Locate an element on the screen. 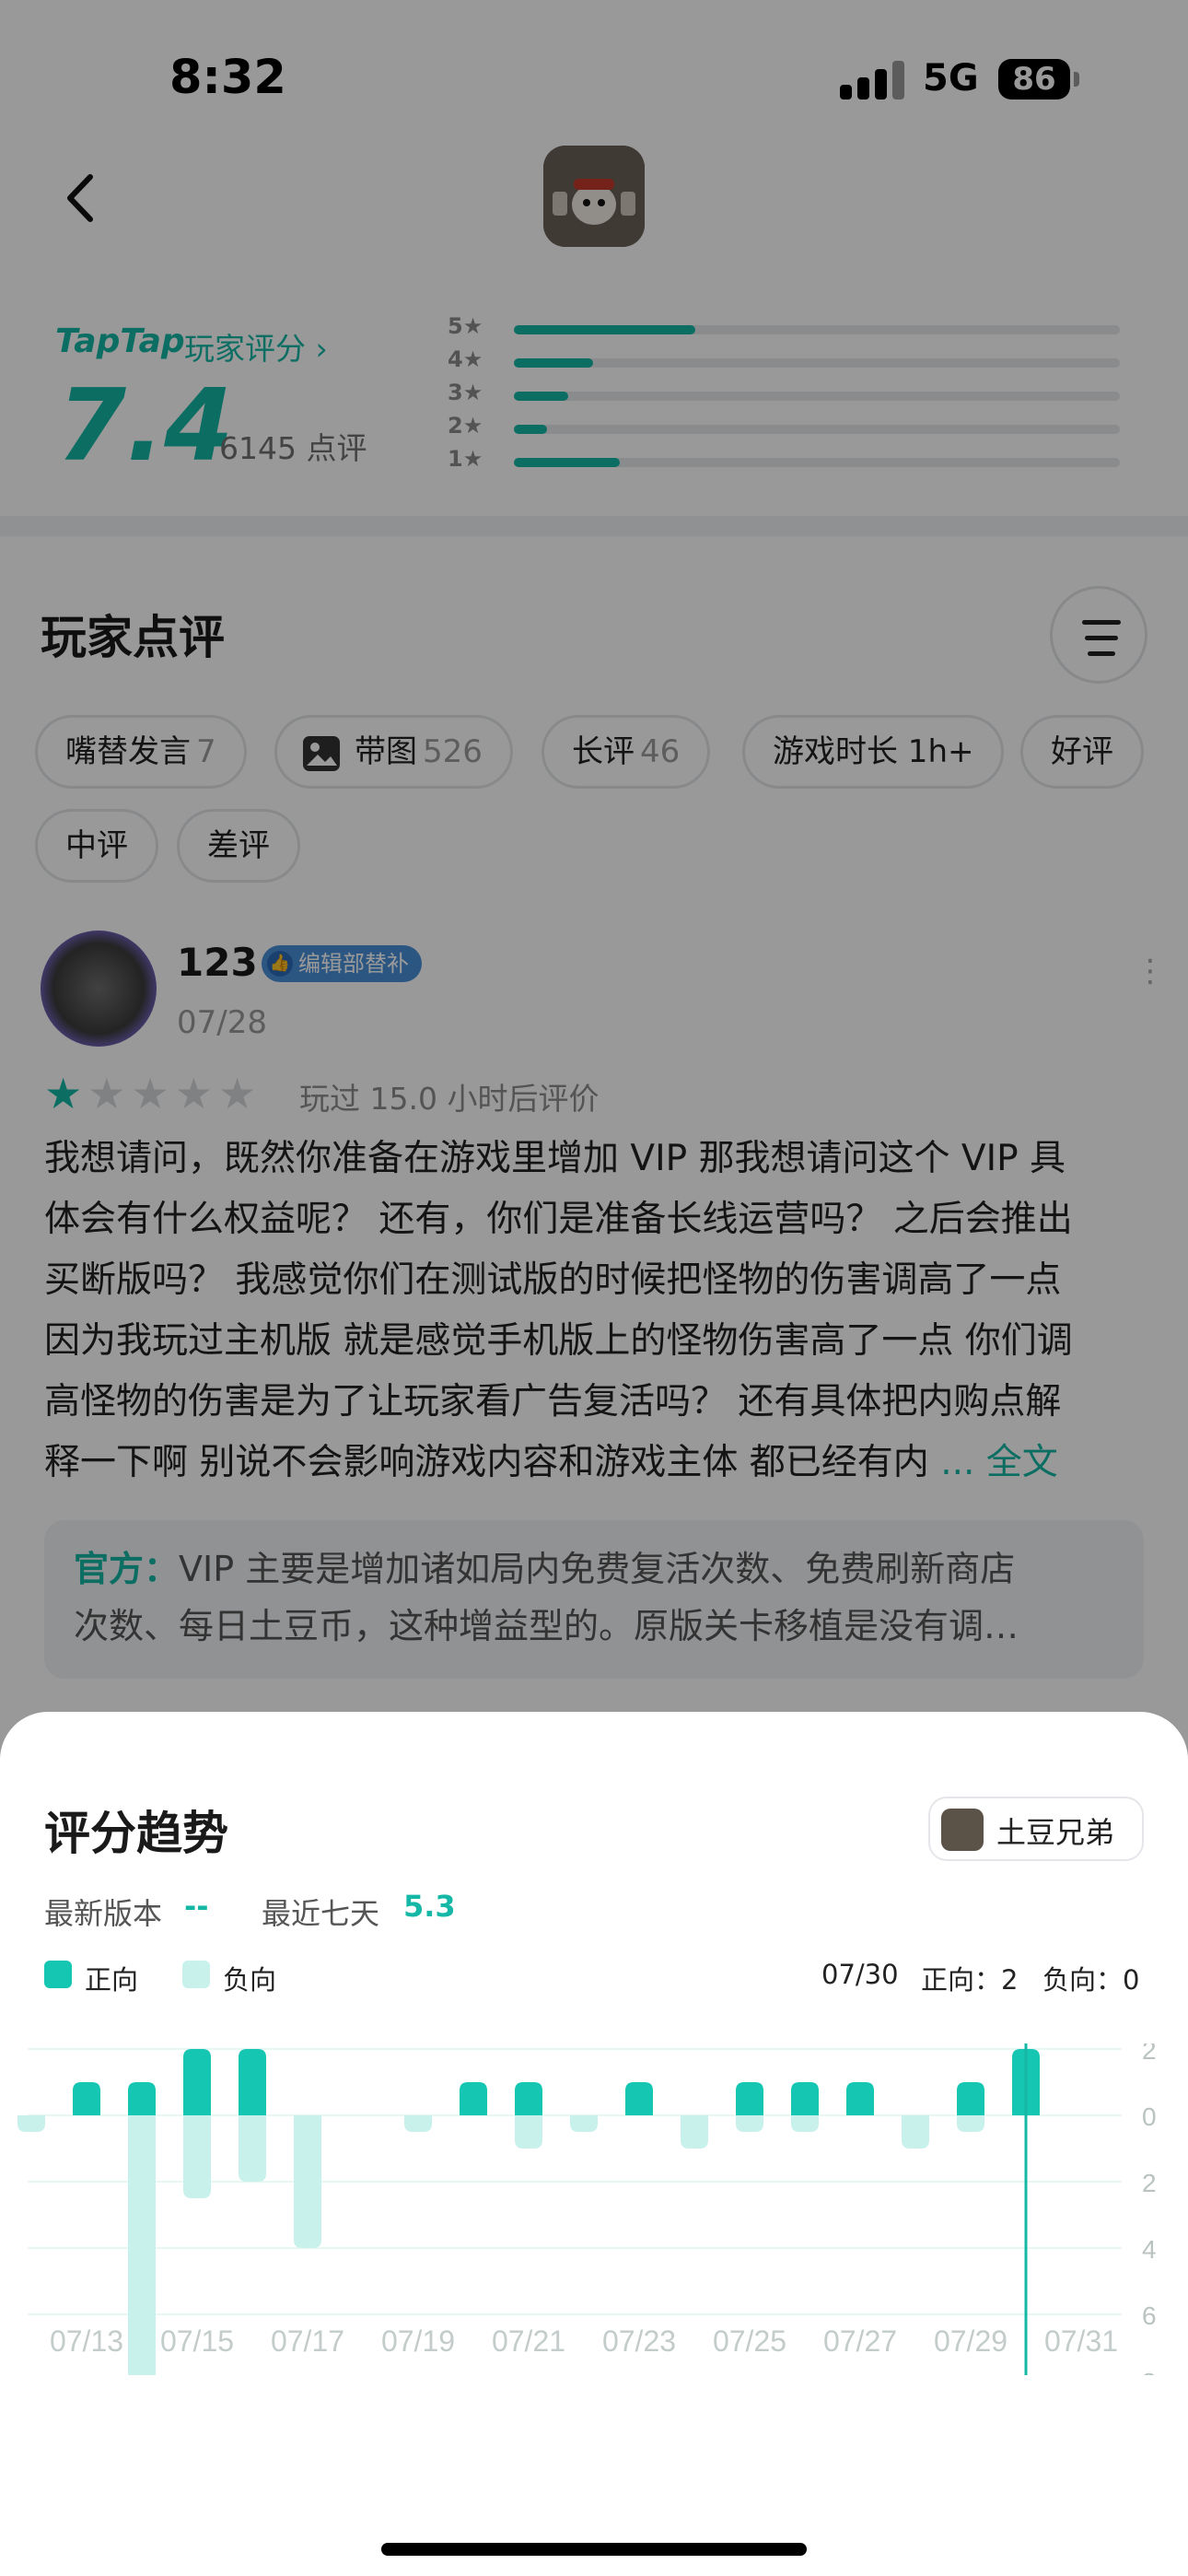 The image size is (1188, 2576). y-tick-label: 6 is located at coordinates (1149, 2315).